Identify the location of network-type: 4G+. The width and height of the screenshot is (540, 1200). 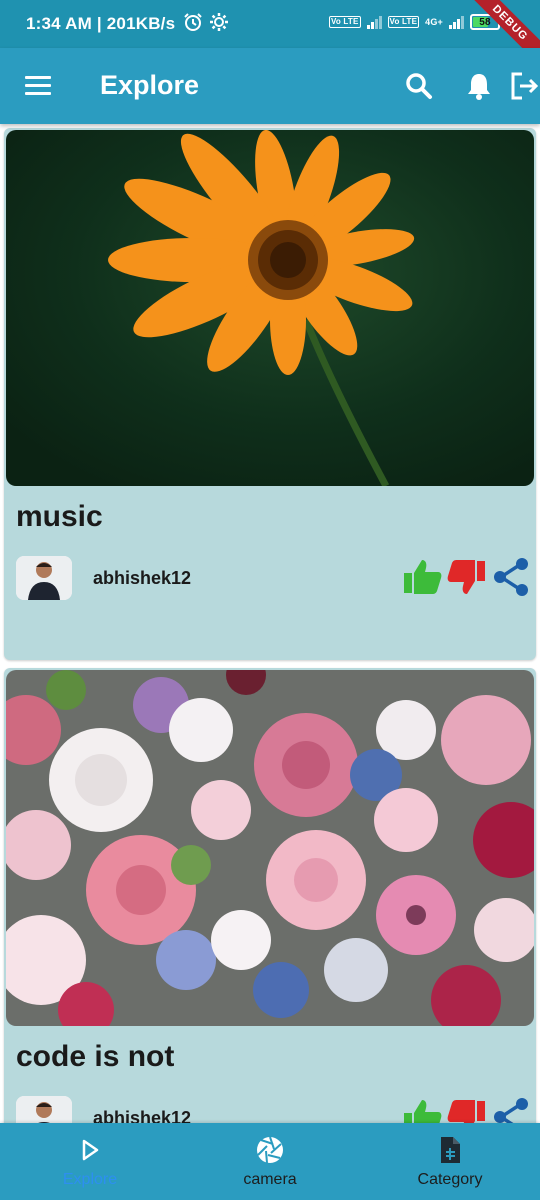
(434, 21).